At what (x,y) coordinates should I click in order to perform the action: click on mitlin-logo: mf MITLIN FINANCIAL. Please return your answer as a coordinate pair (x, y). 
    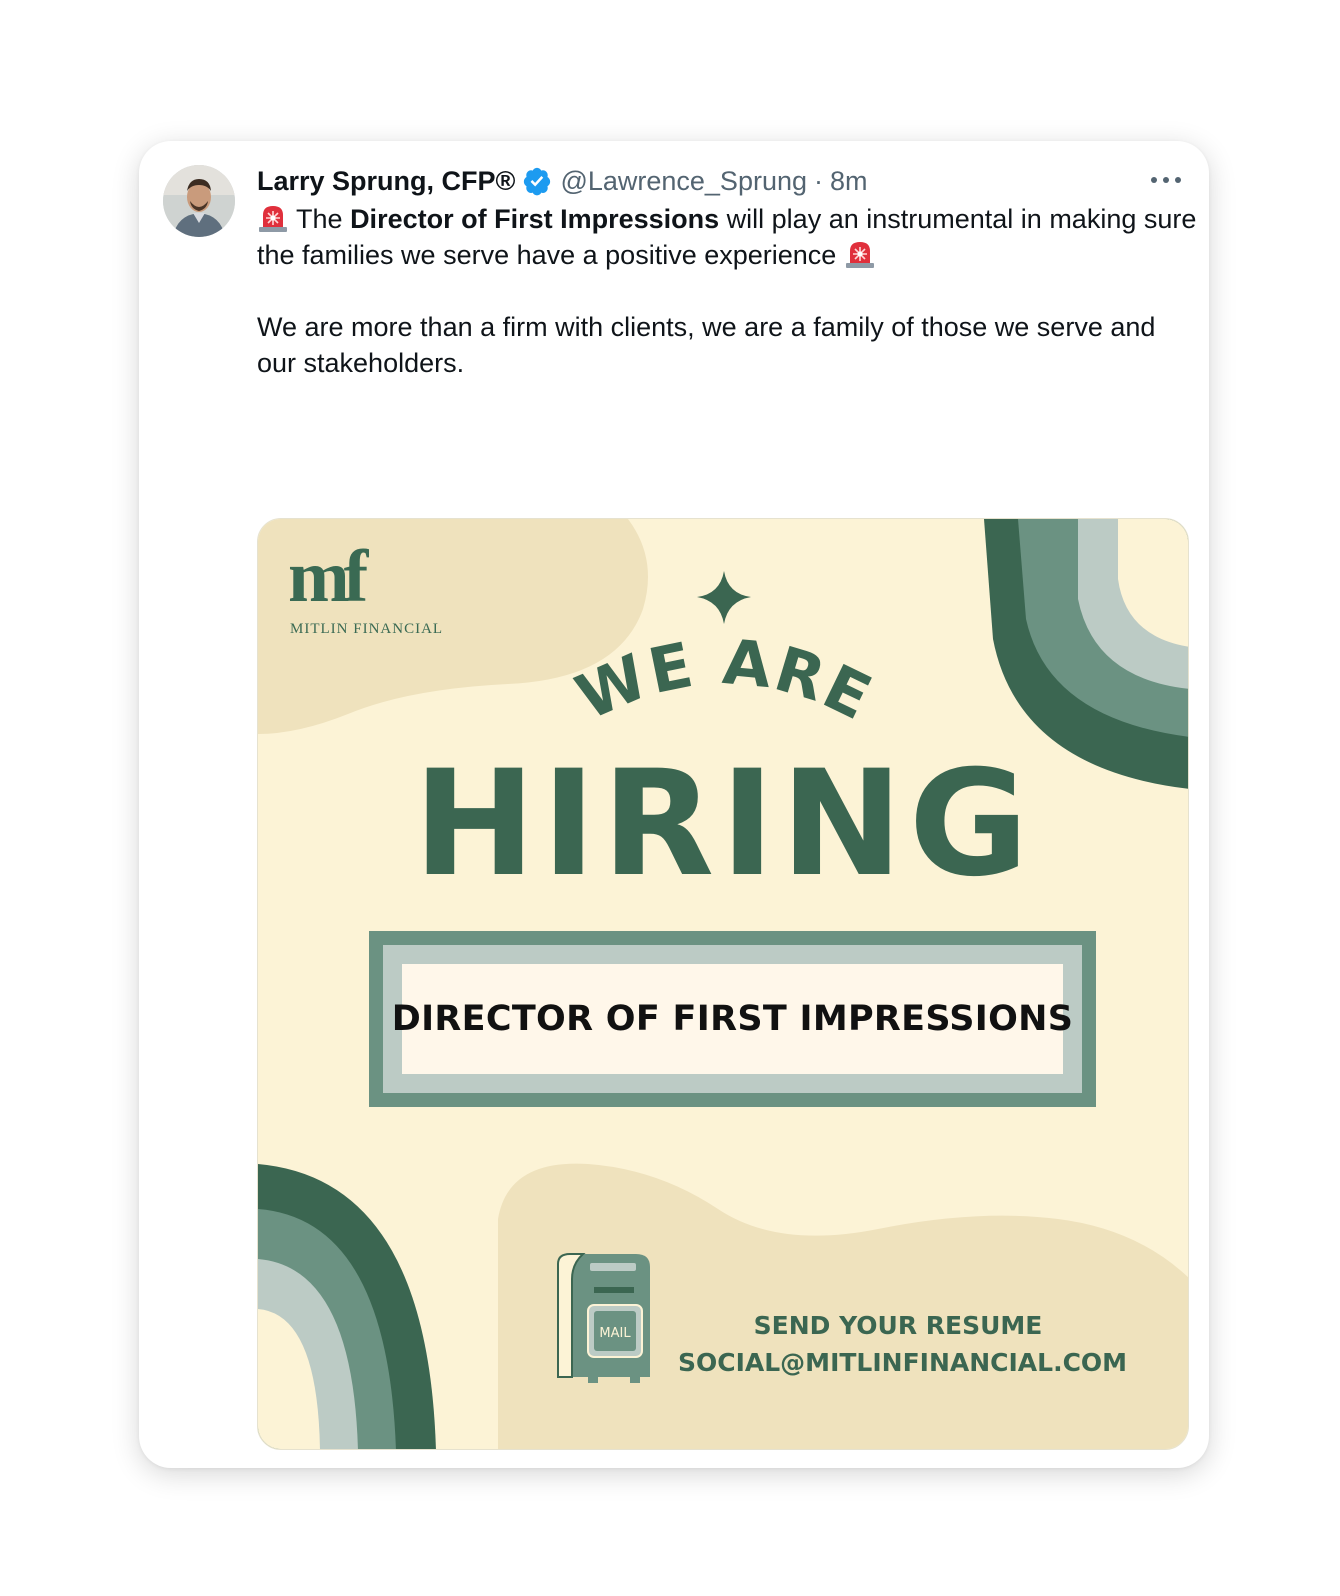
    Looking at the image, I should click on (365, 586).